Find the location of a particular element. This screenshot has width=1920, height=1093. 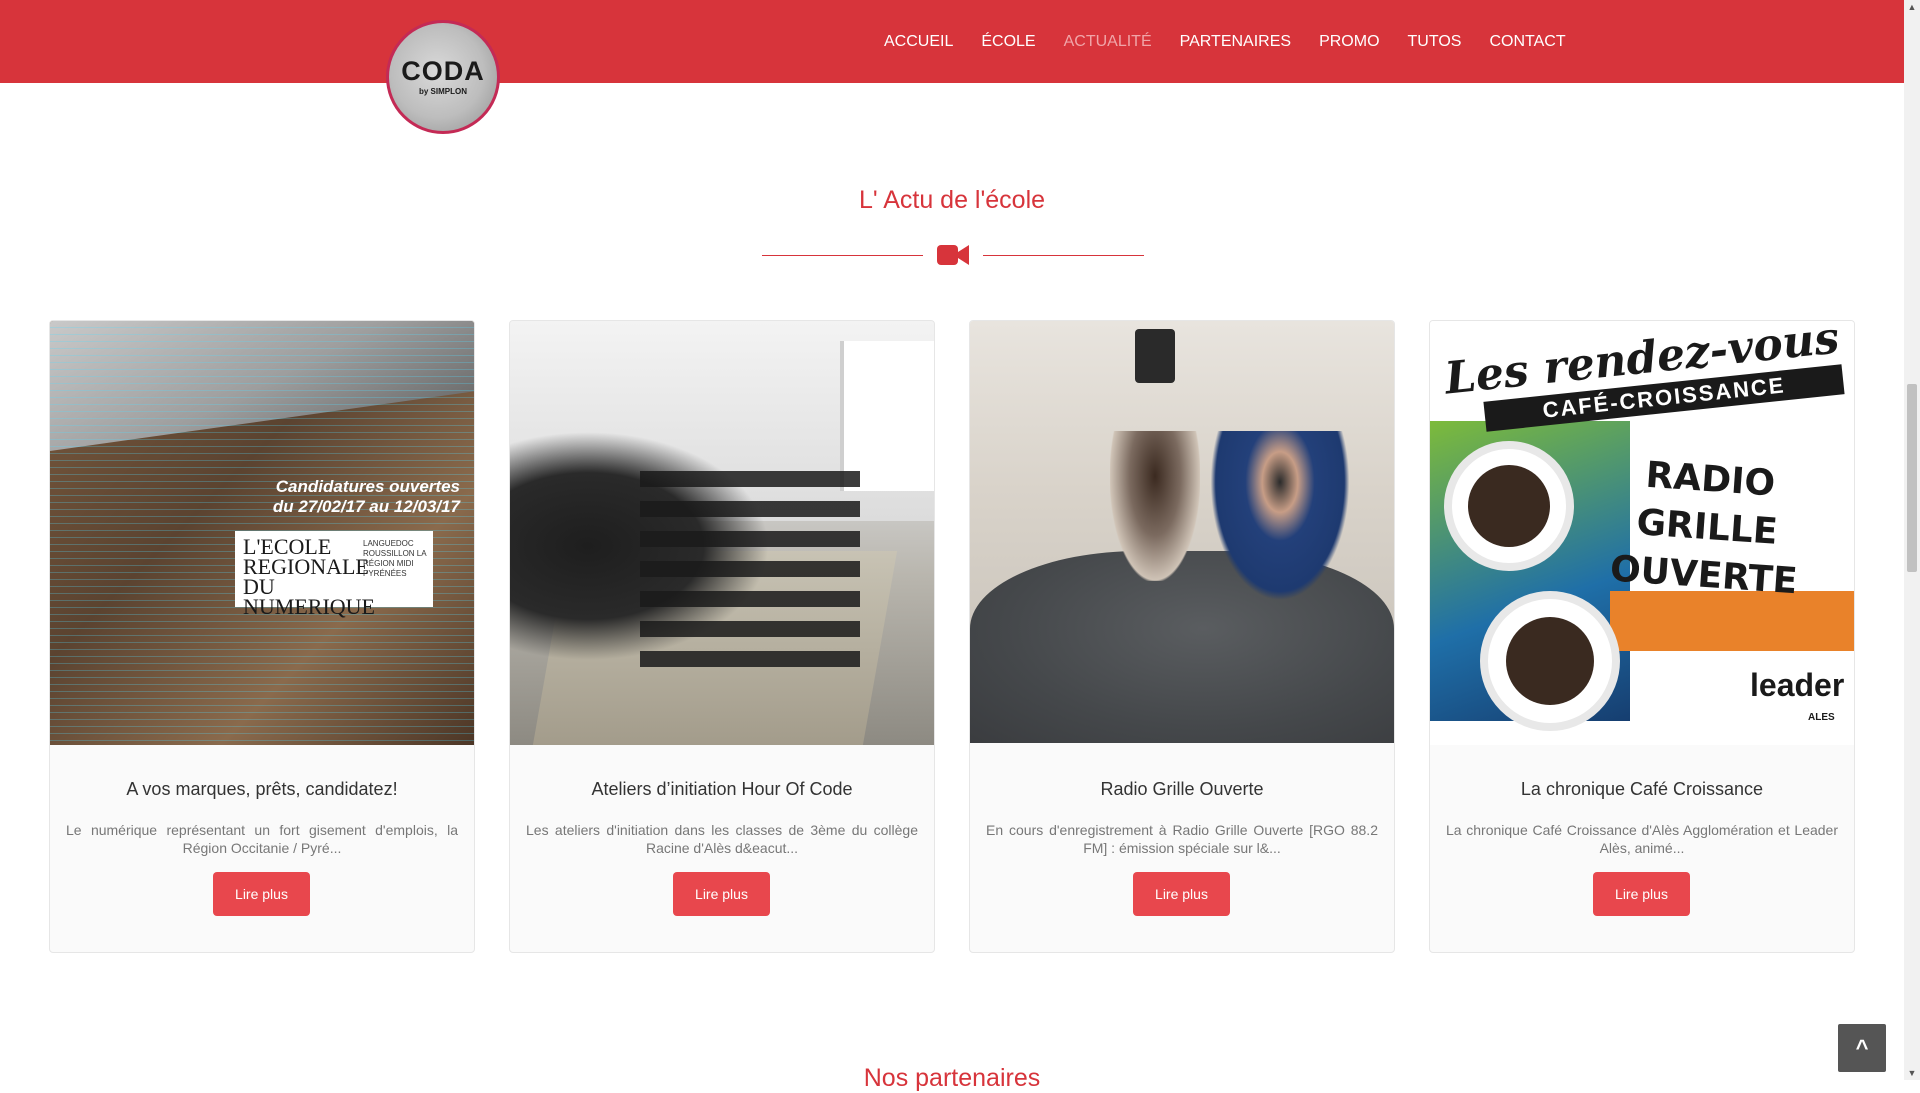

nav-promo: PROMO is located at coordinates (1349, 42).